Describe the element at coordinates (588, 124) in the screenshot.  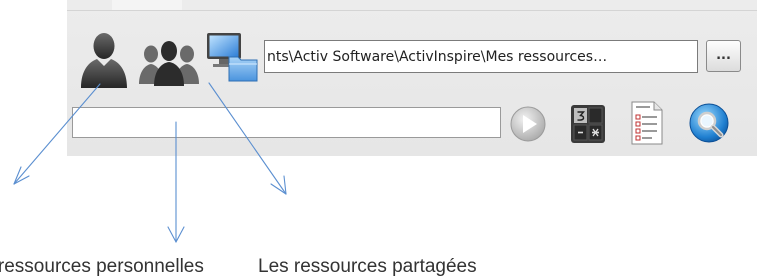
I see `calculator-icon` at that location.